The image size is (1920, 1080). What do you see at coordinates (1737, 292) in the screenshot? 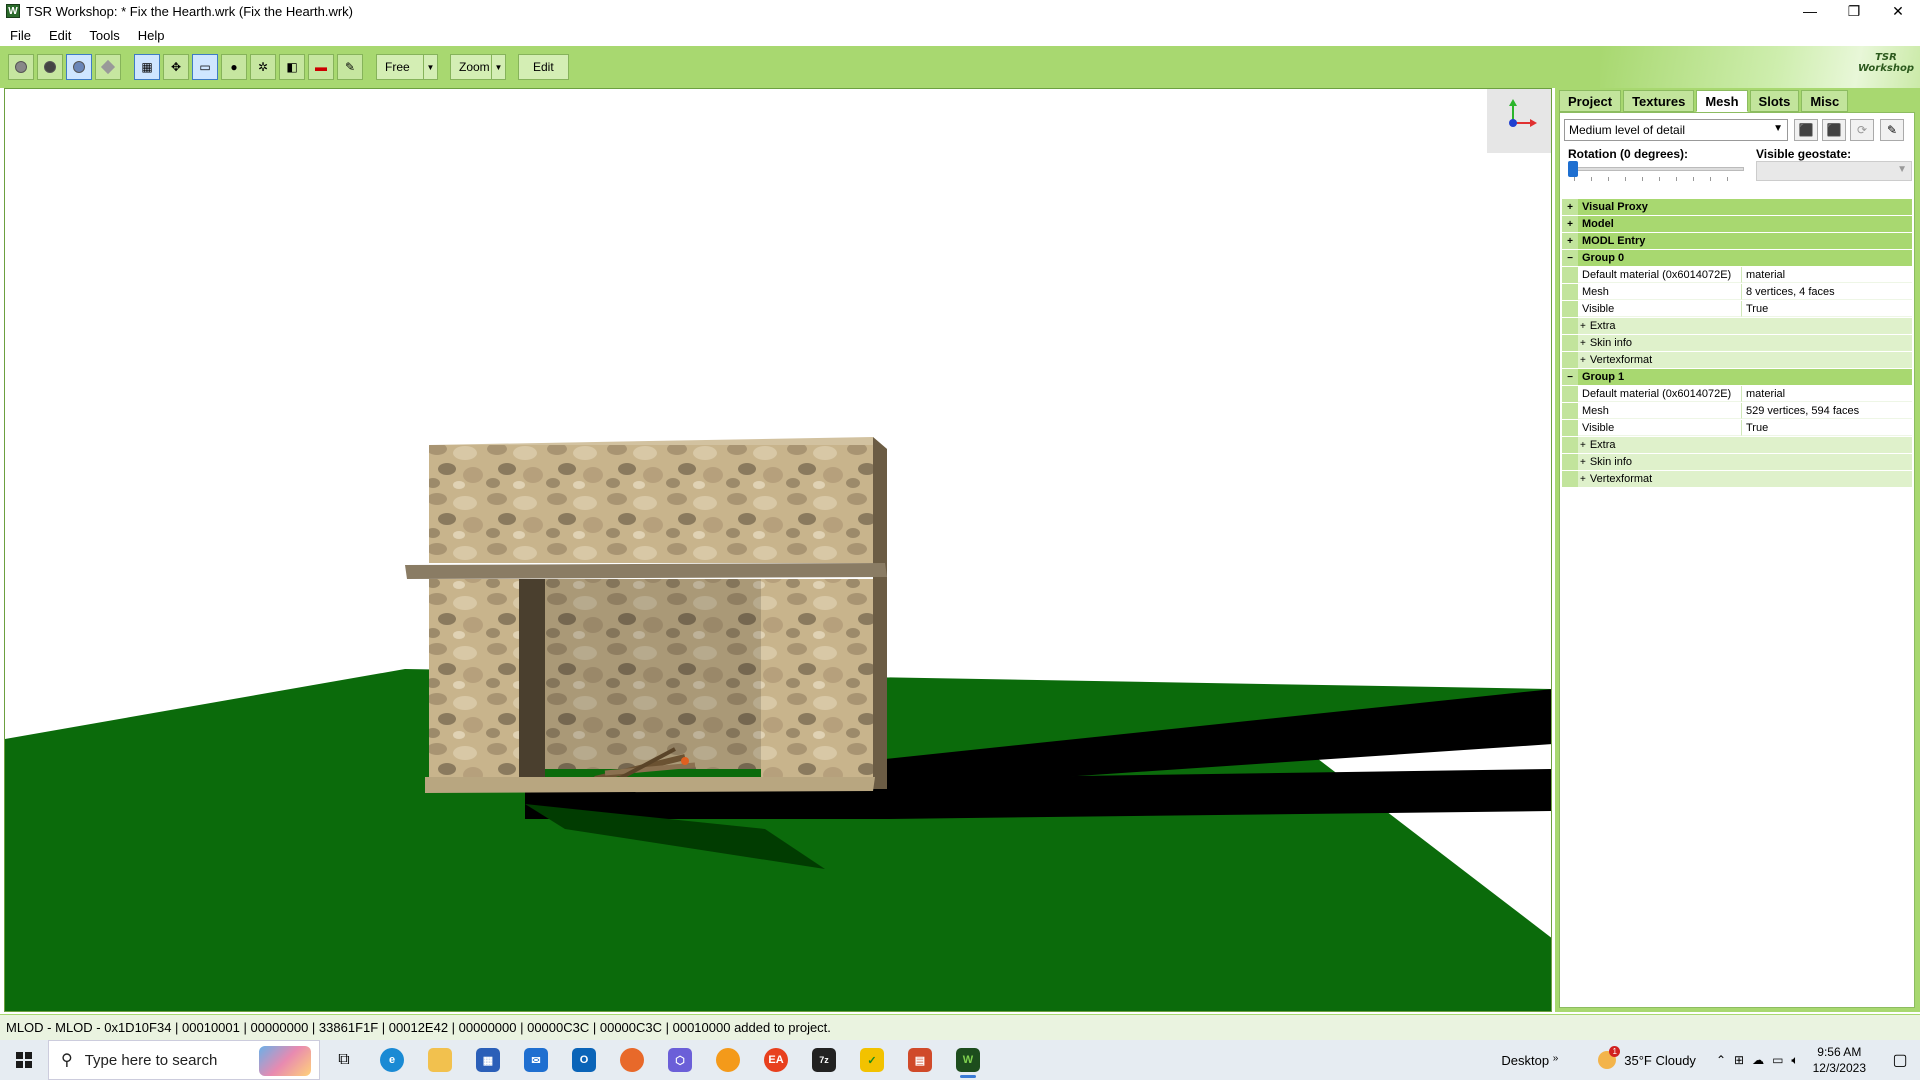
I see `property-row: Mesh 8 vertices, 4 faces` at bounding box center [1737, 292].